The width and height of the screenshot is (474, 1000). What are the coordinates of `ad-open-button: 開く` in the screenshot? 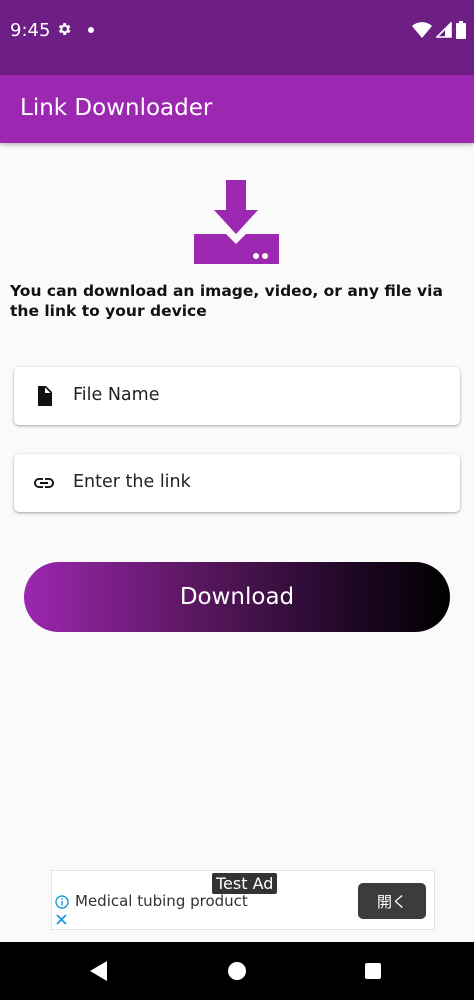 It's located at (392, 901).